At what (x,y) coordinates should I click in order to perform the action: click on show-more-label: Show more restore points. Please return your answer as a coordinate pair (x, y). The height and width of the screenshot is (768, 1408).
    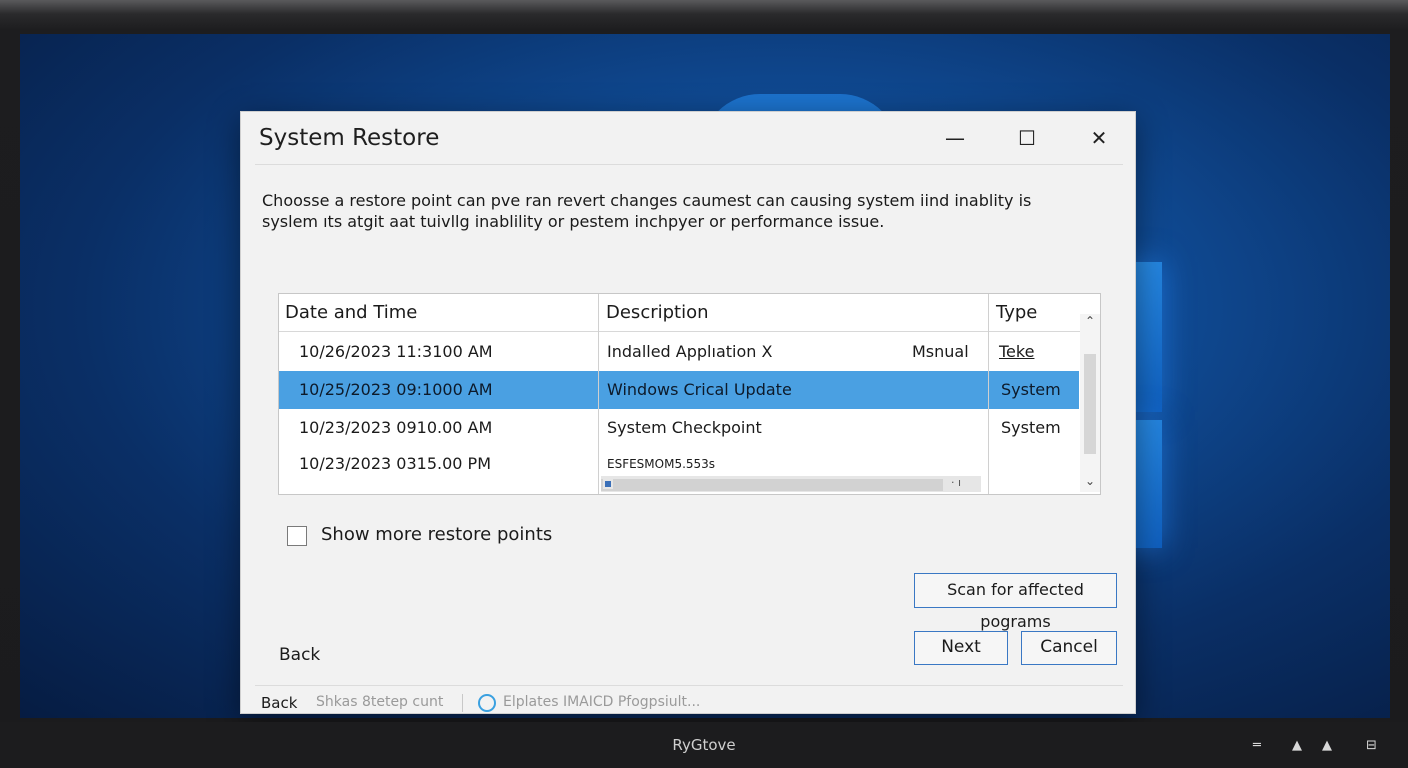
    Looking at the image, I should click on (436, 534).